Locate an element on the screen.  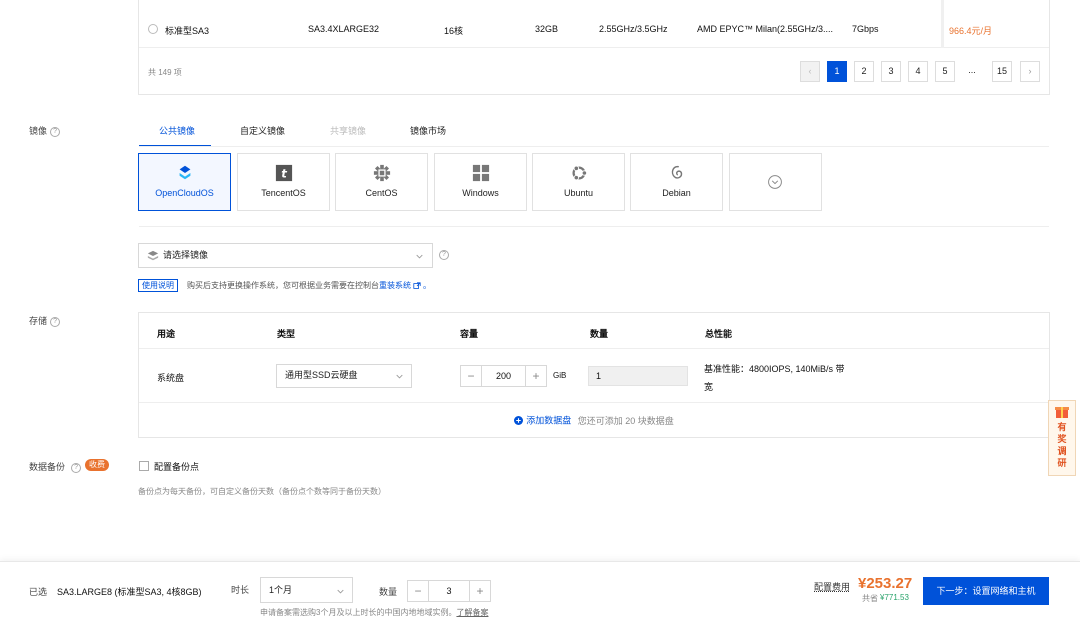
pager-next: › is located at coordinates (1030, 71).